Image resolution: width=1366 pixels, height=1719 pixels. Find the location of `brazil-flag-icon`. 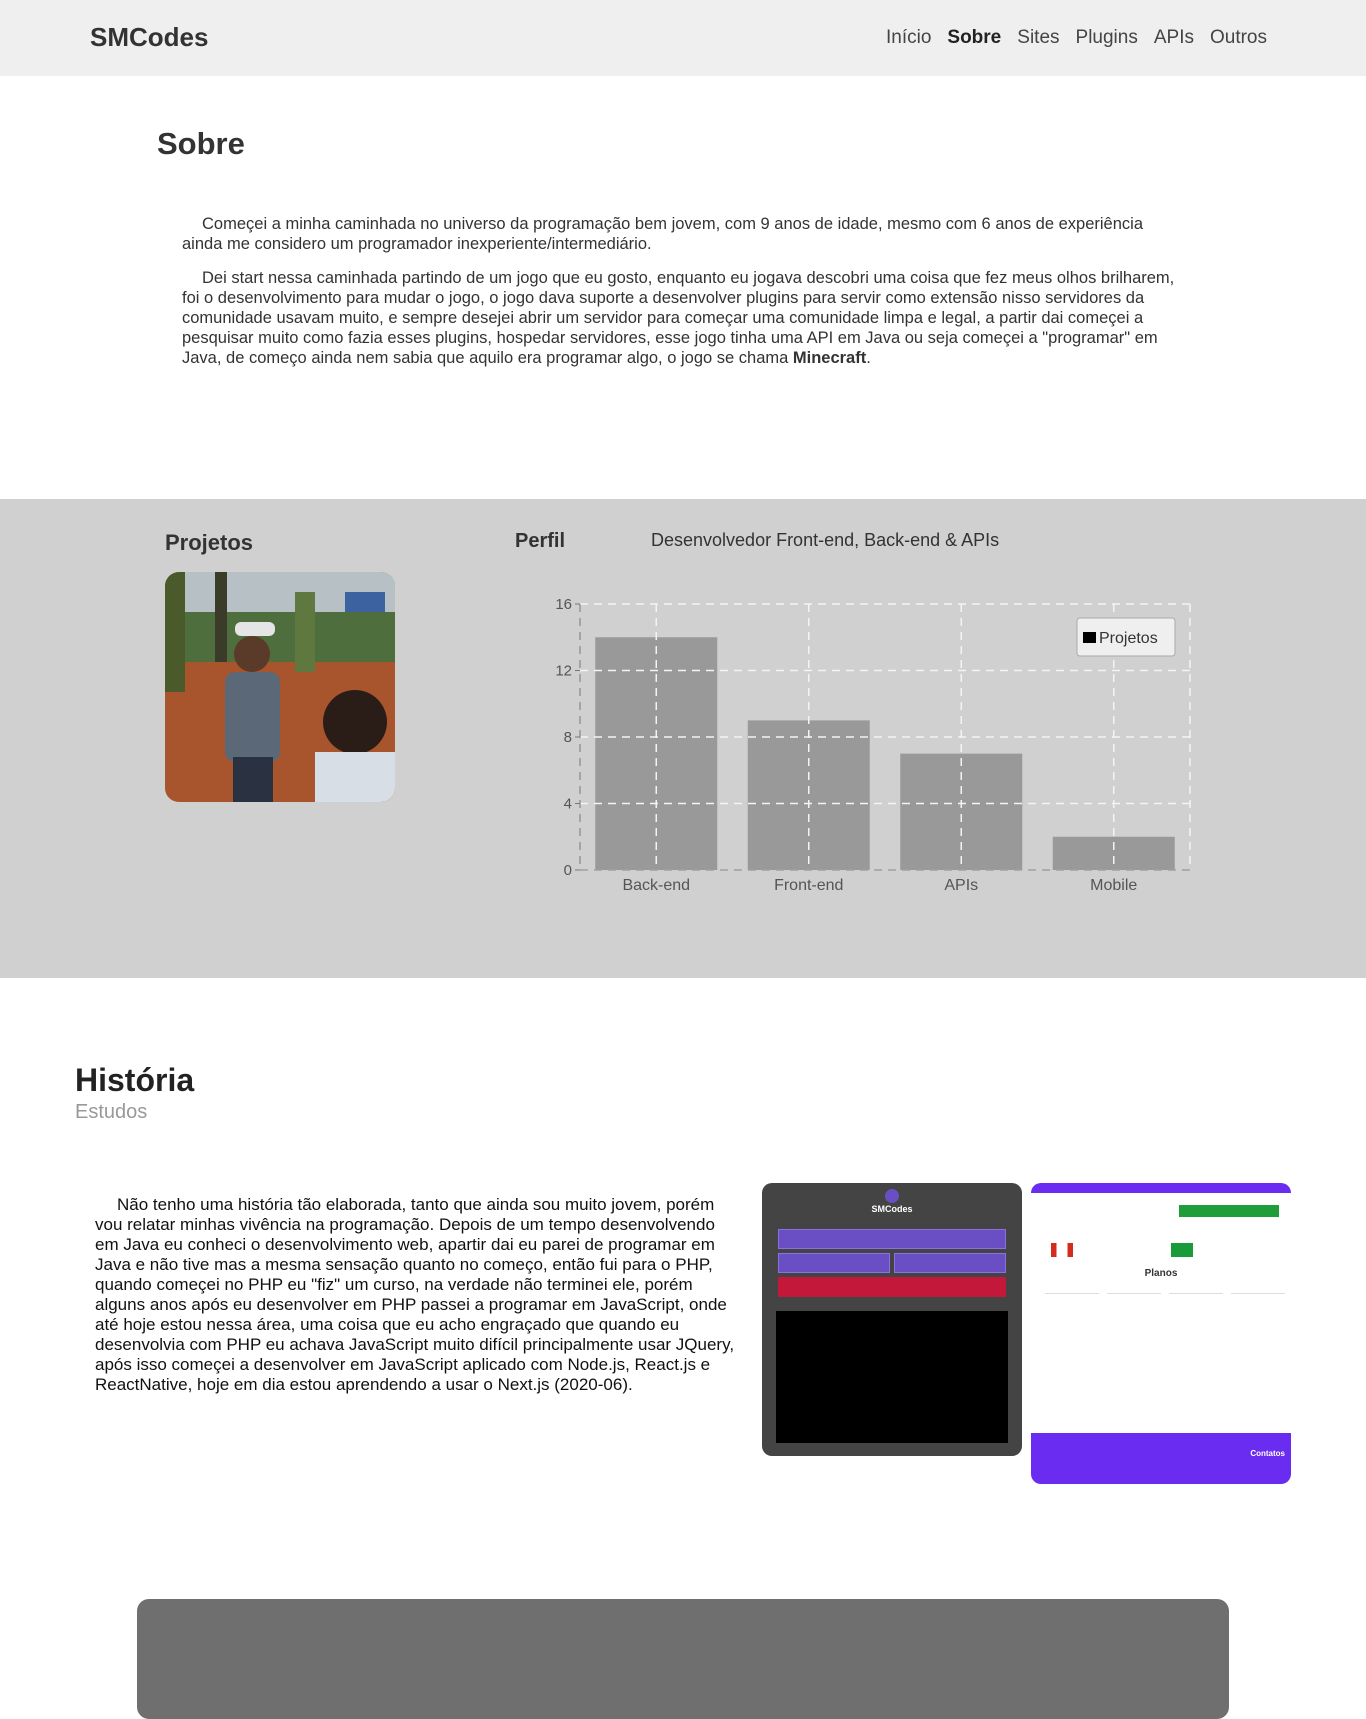

brazil-flag-icon is located at coordinates (1182, 1250).